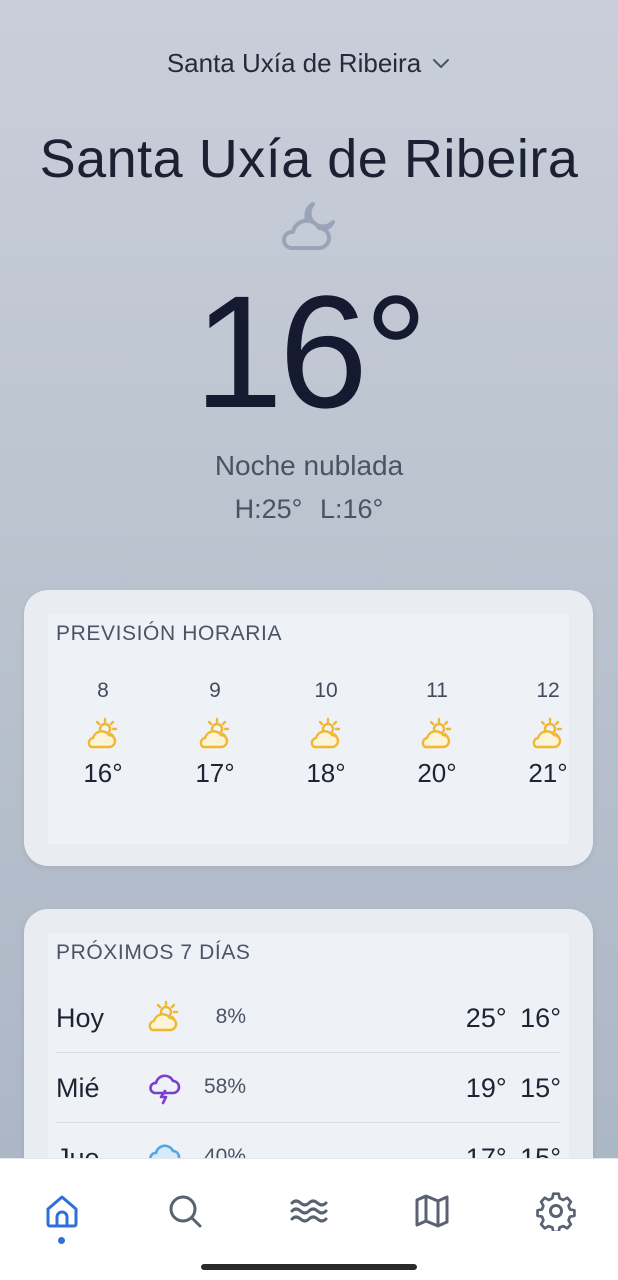 This screenshot has height=1280, width=618. Describe the element at coordinates (294, 63) in the screenshot. I see `location-selector-label: Santa Uxía de Ribeira` at that location.